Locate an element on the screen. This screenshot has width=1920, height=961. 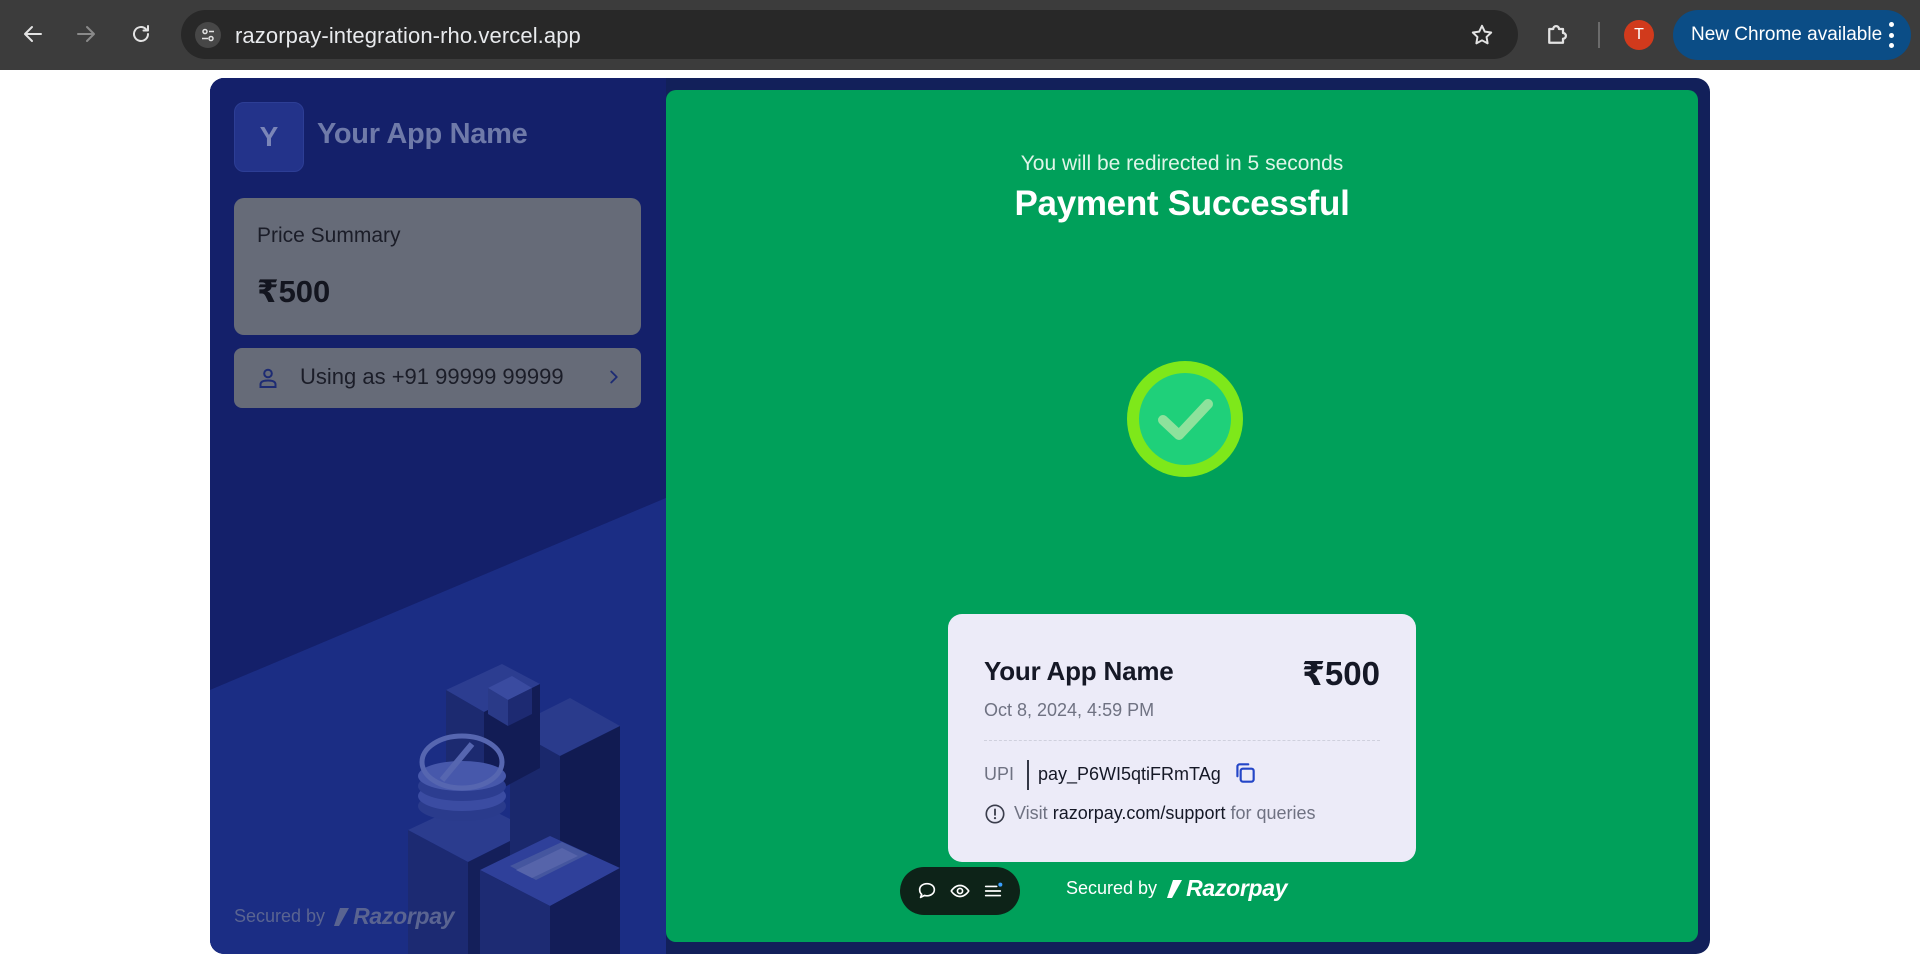
comment-icon is located at coordinates (927, 891).